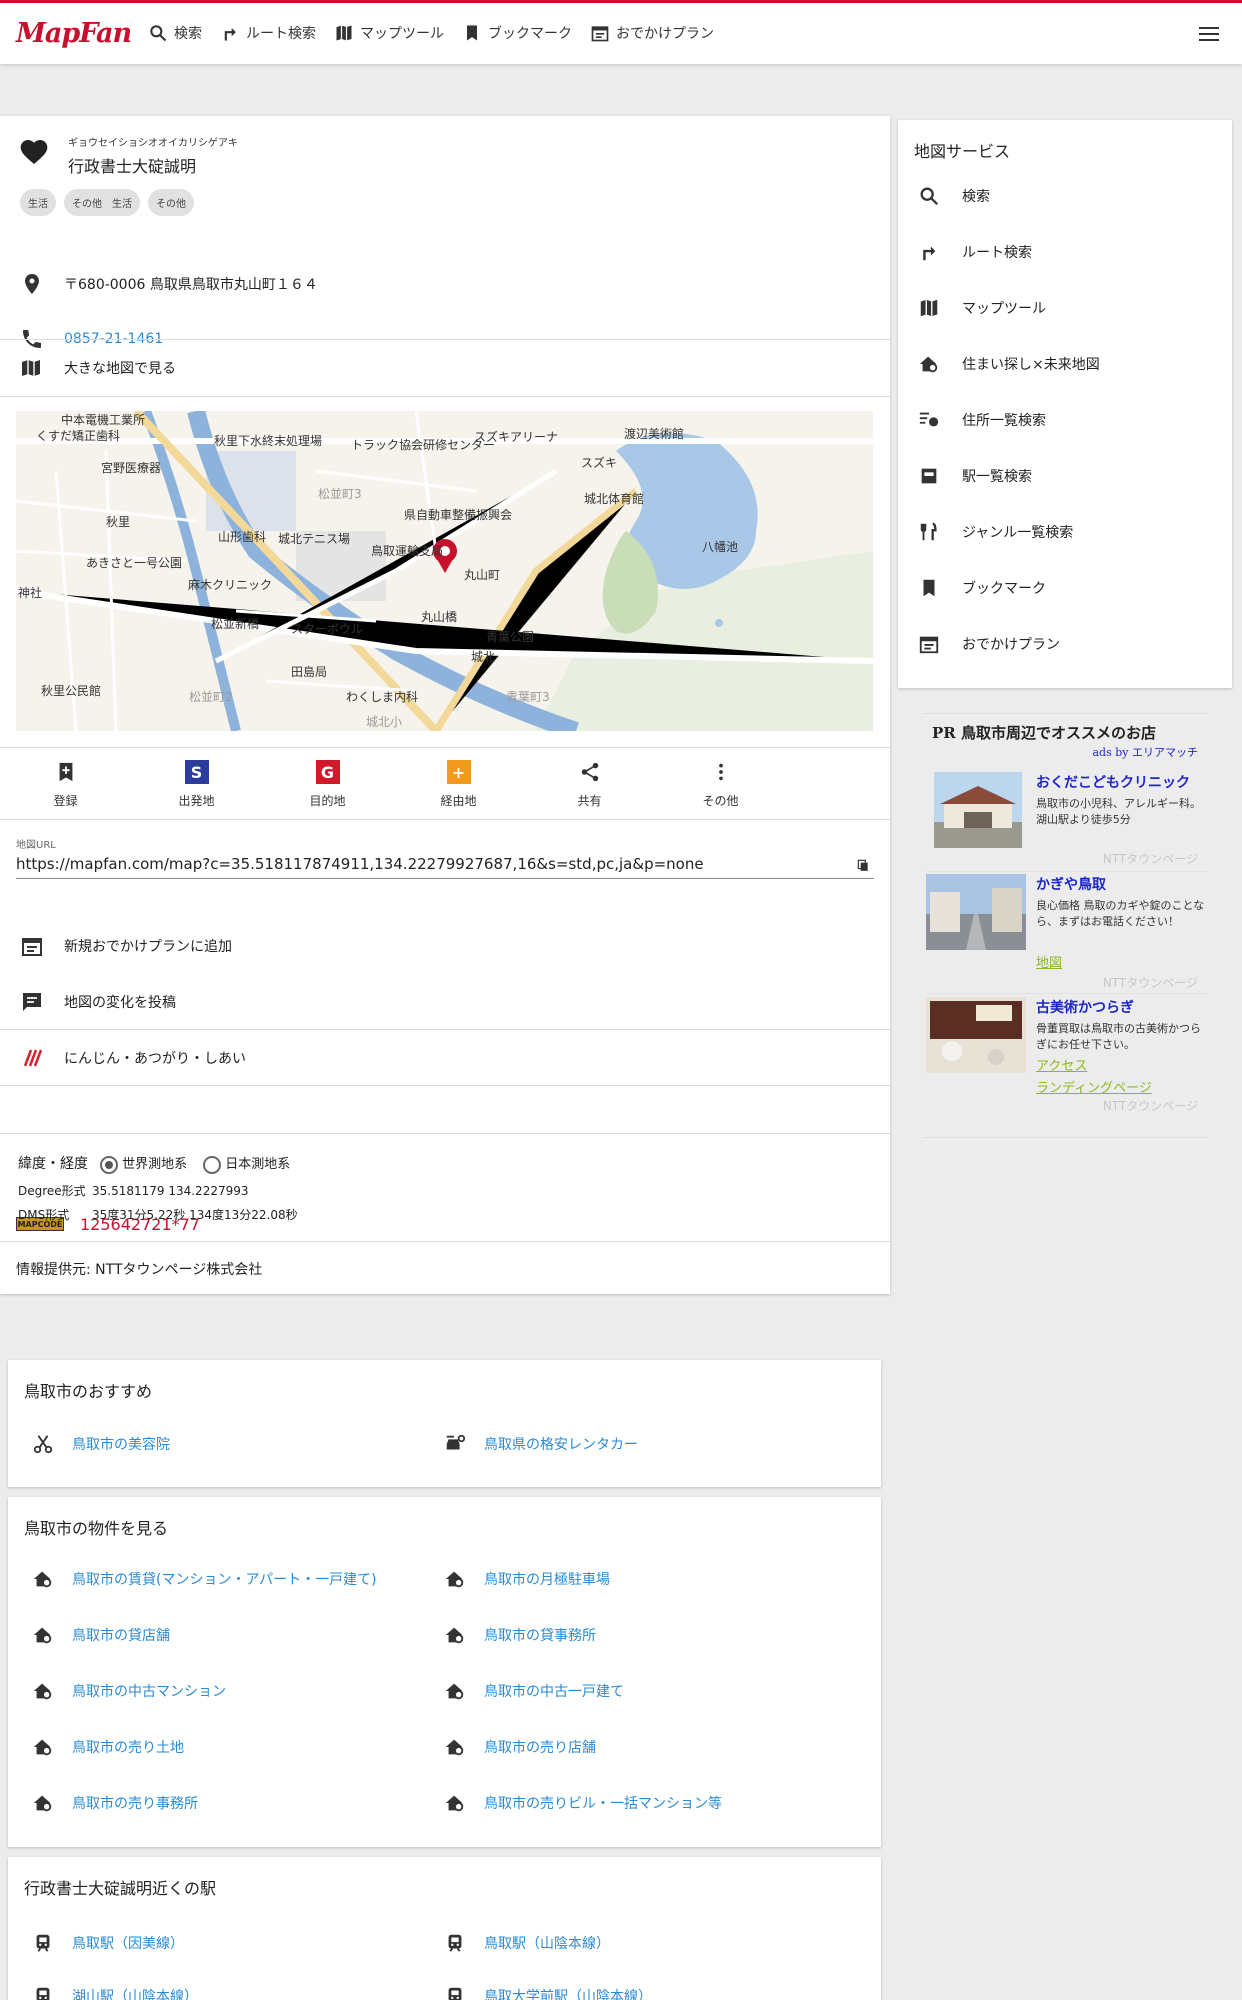 This screenshot has width=1242, height=2000. What do you see at coordinates (268, 33) in the screenshot?
I see `nav-route: ルート検索` at bounding box center [268, 33].